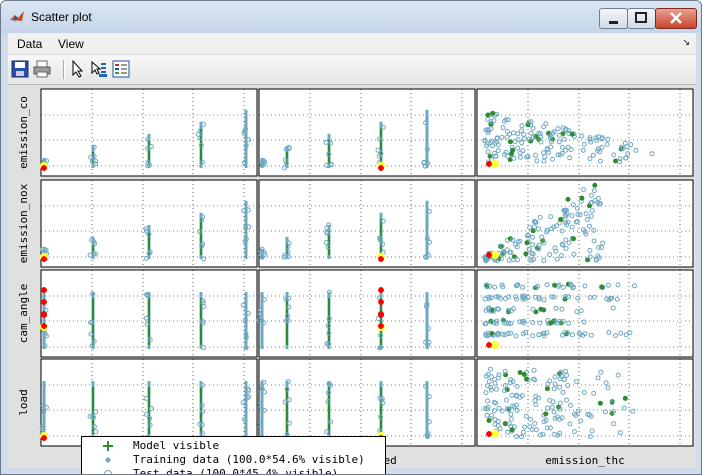  What do you see at coordinates (121, 69) in the screenshot?
I see `legend-toggle-icon` at bounding box center [121, 69].